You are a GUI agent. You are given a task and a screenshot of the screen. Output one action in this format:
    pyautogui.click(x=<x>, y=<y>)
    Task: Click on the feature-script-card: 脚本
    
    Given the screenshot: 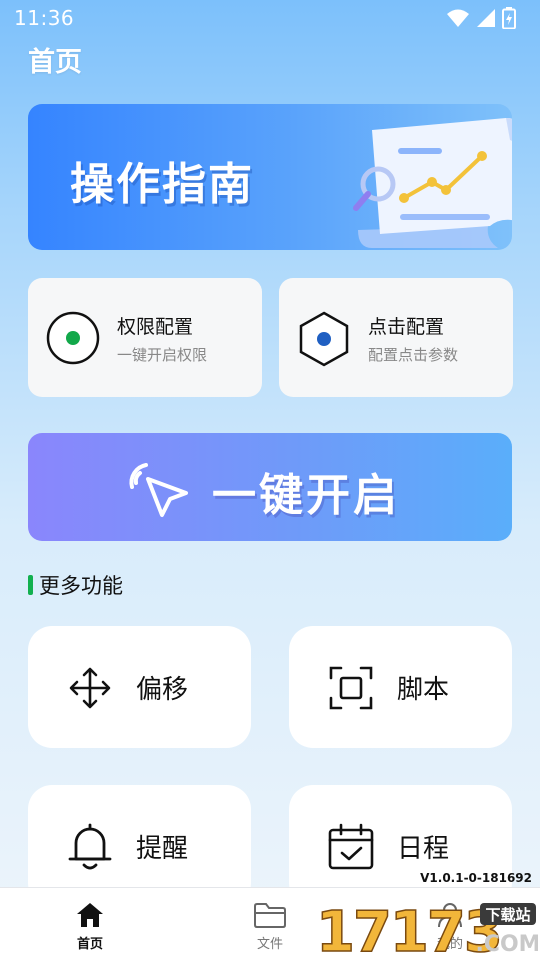 What is the action you would take?
    pyautogui.click(x=400, y=687)
    